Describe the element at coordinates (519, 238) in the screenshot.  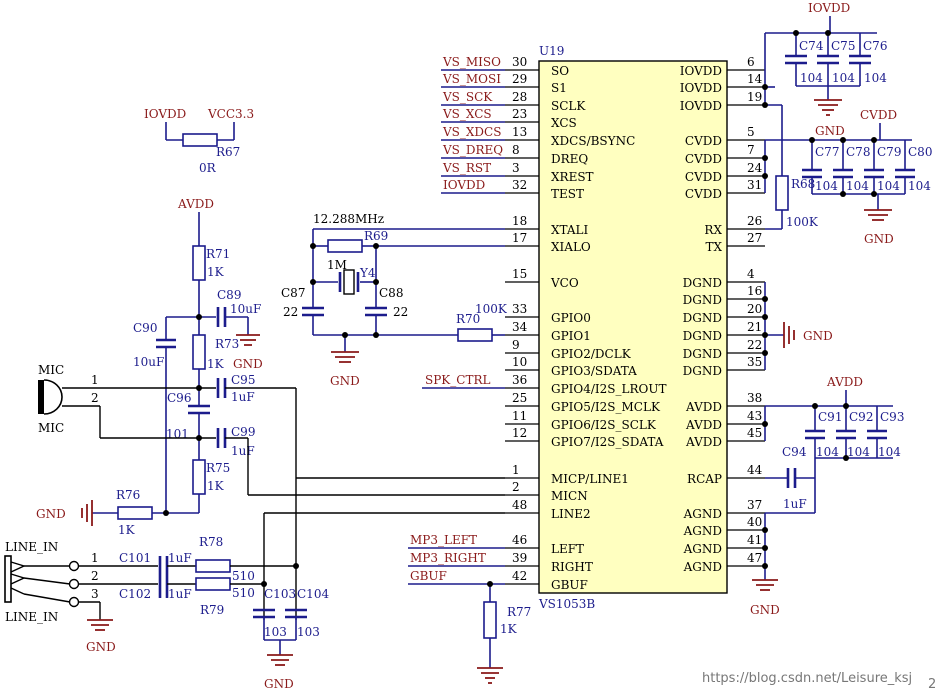
I see `svg-text: 17` at that location.